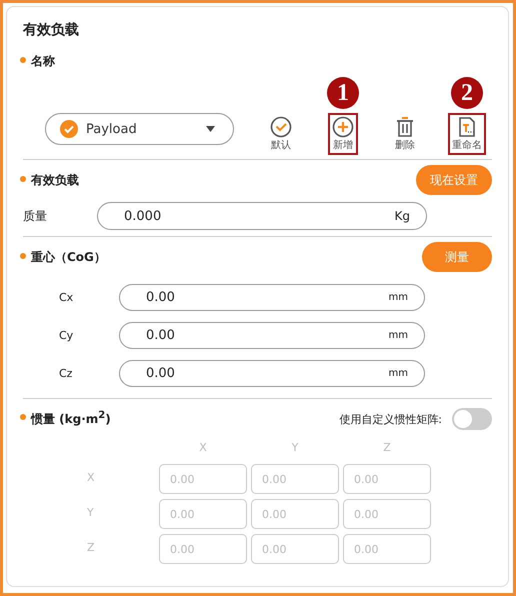 This screenshot has height=596, width=516. I want to click on row-header: X, so click(91, 478).